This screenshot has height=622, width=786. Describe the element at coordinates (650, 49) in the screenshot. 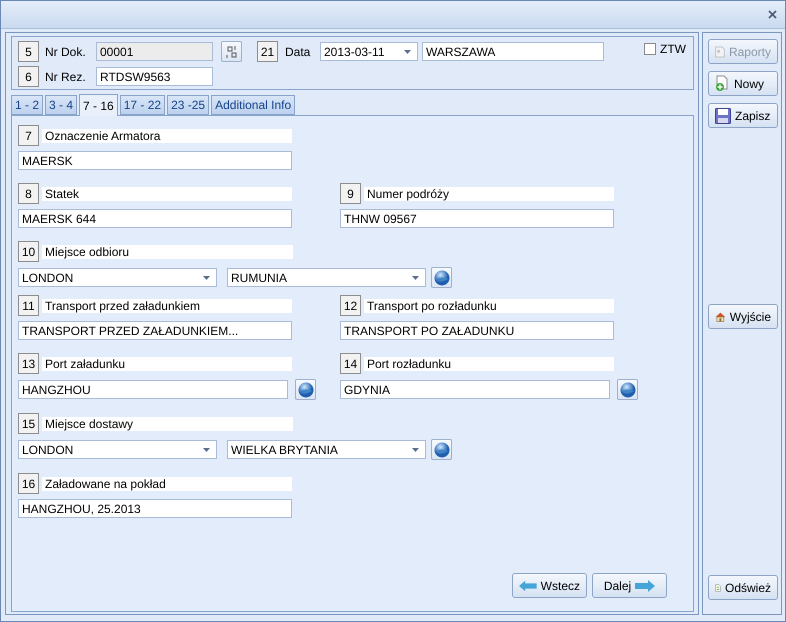

I see `checkbox-square` at that location.